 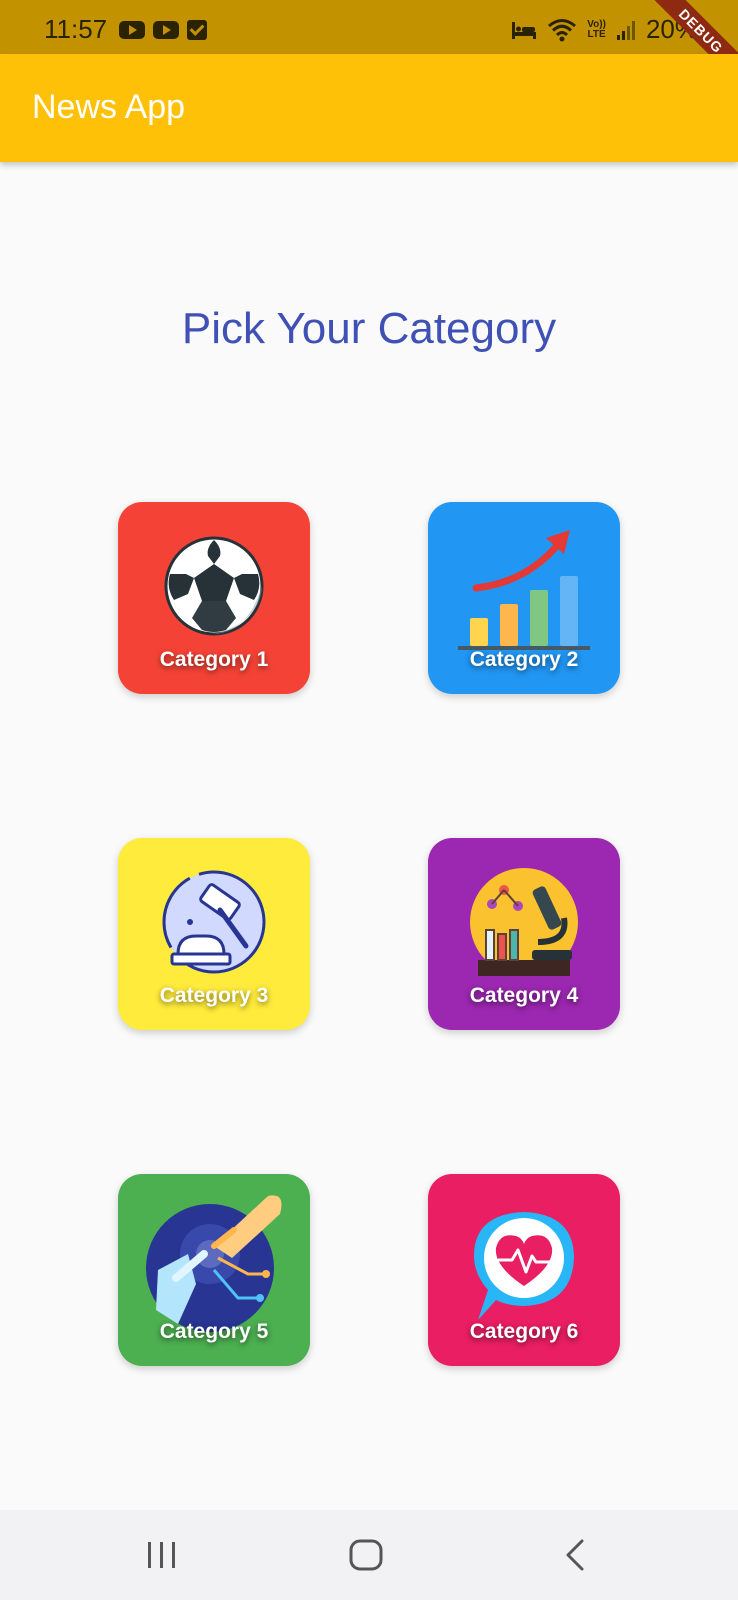 What do you see at coordinates (625, 30) in the screenshot?
I see `signal-icon` at bounding box center [625, 30].